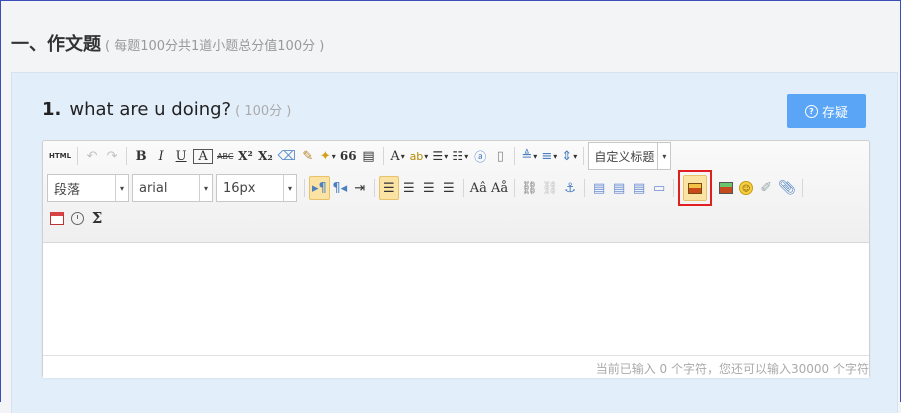 The height and width of the screenshot is (413, 901). Describe the element at coordinates (419, 156) in the screenshot. I see `highlight-color-icon: ab ▾` at that location.